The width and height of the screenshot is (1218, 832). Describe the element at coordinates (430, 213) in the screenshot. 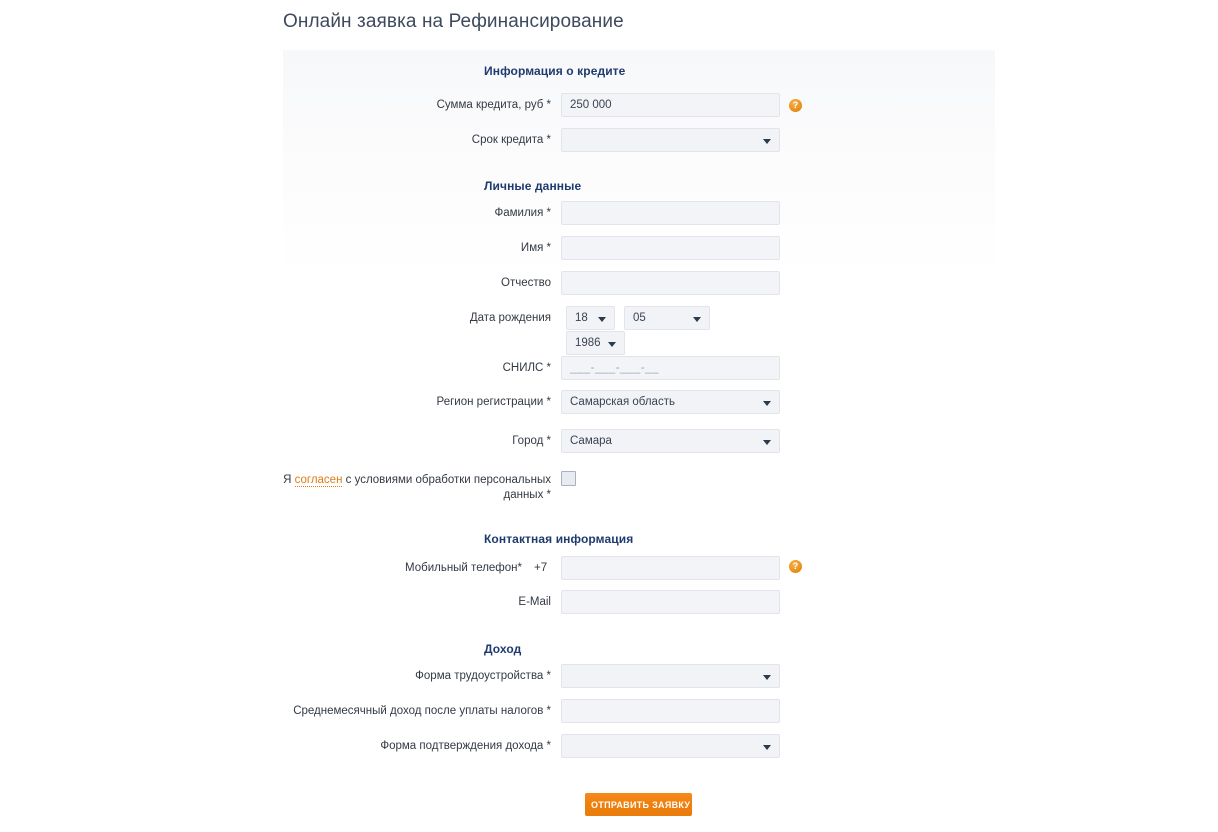

I see `row-lastname: Фамилия *` at that location.